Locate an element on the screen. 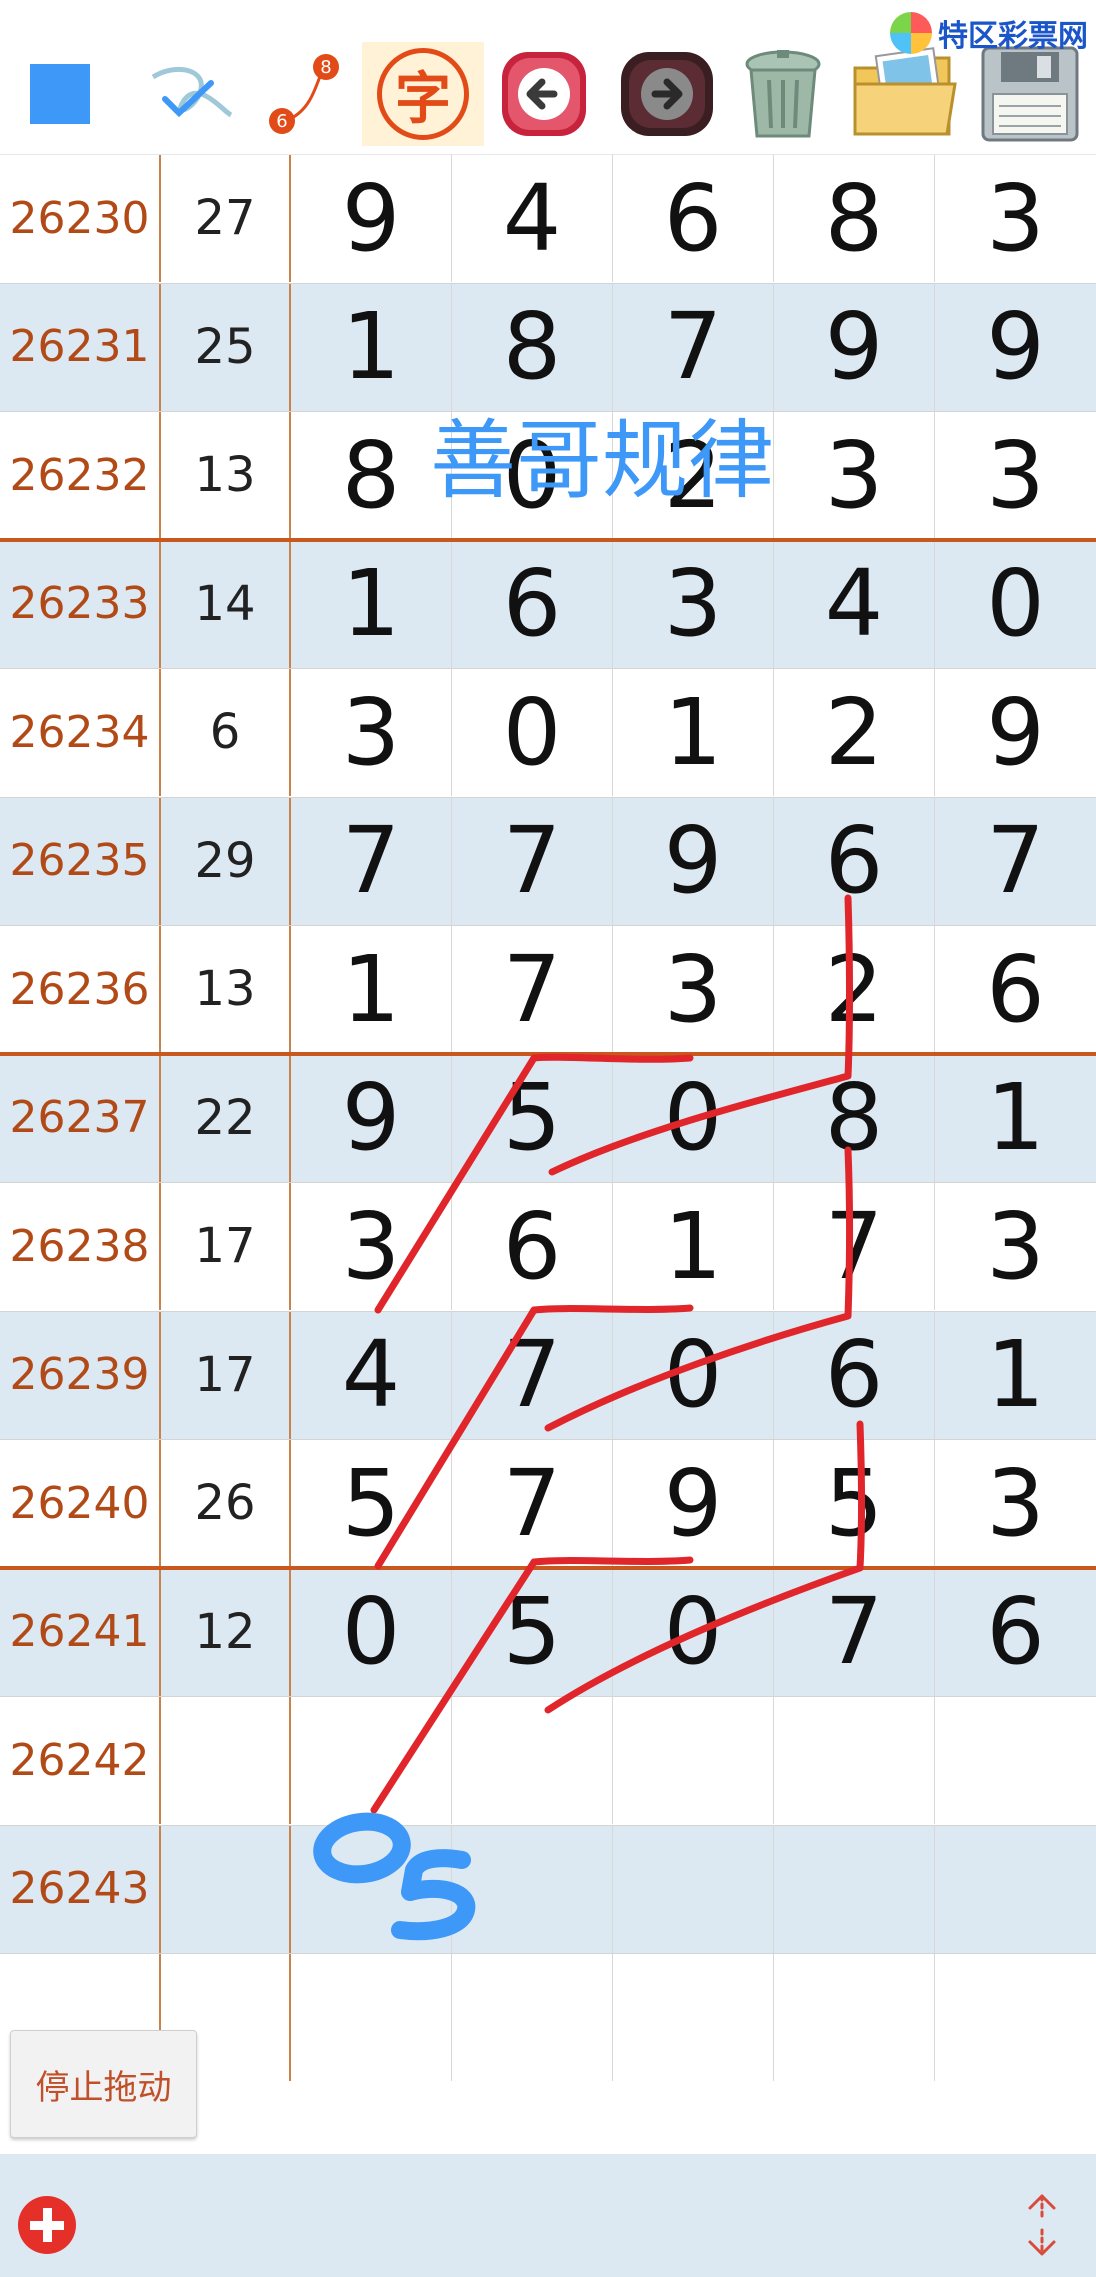  line-number-icon: 8 6 is located at coordinates (304, 94).